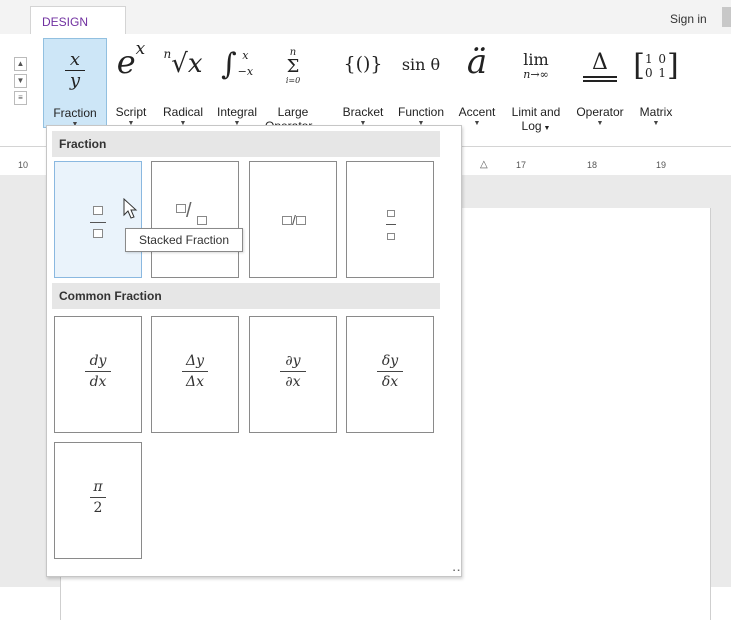  I want to click on fraction-expression: ∂y ∂x, so click(293, 372).